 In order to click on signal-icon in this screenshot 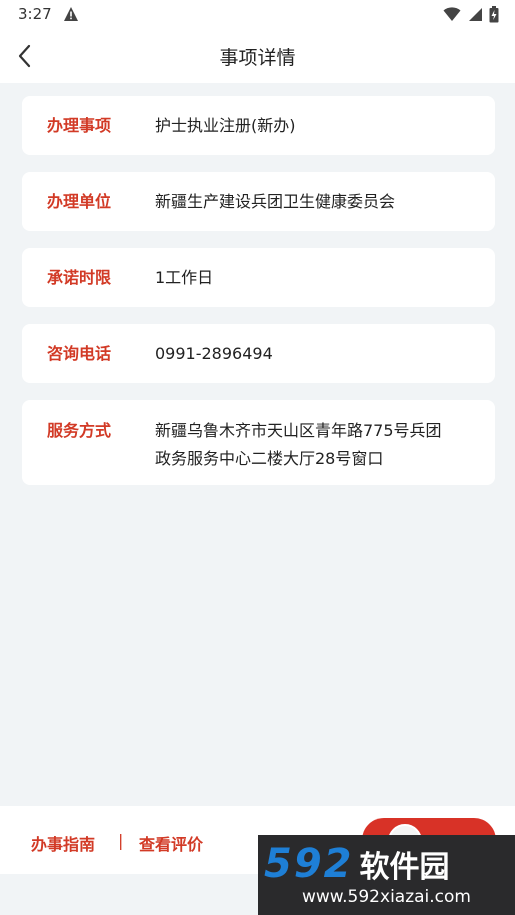, I will do `click(475, 14)`.